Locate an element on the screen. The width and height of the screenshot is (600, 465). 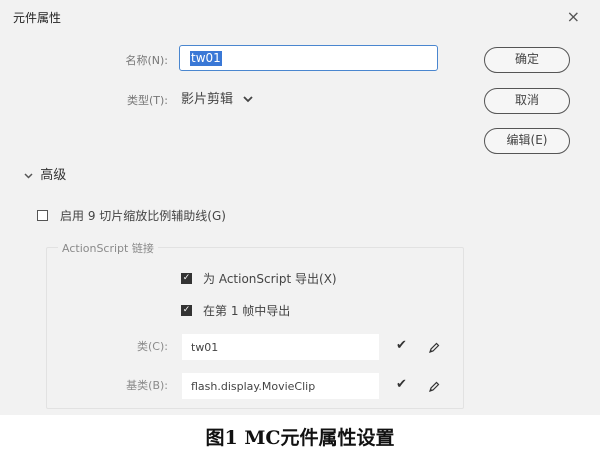
nine-slice-checkbox is located at coordinates (42, 215).